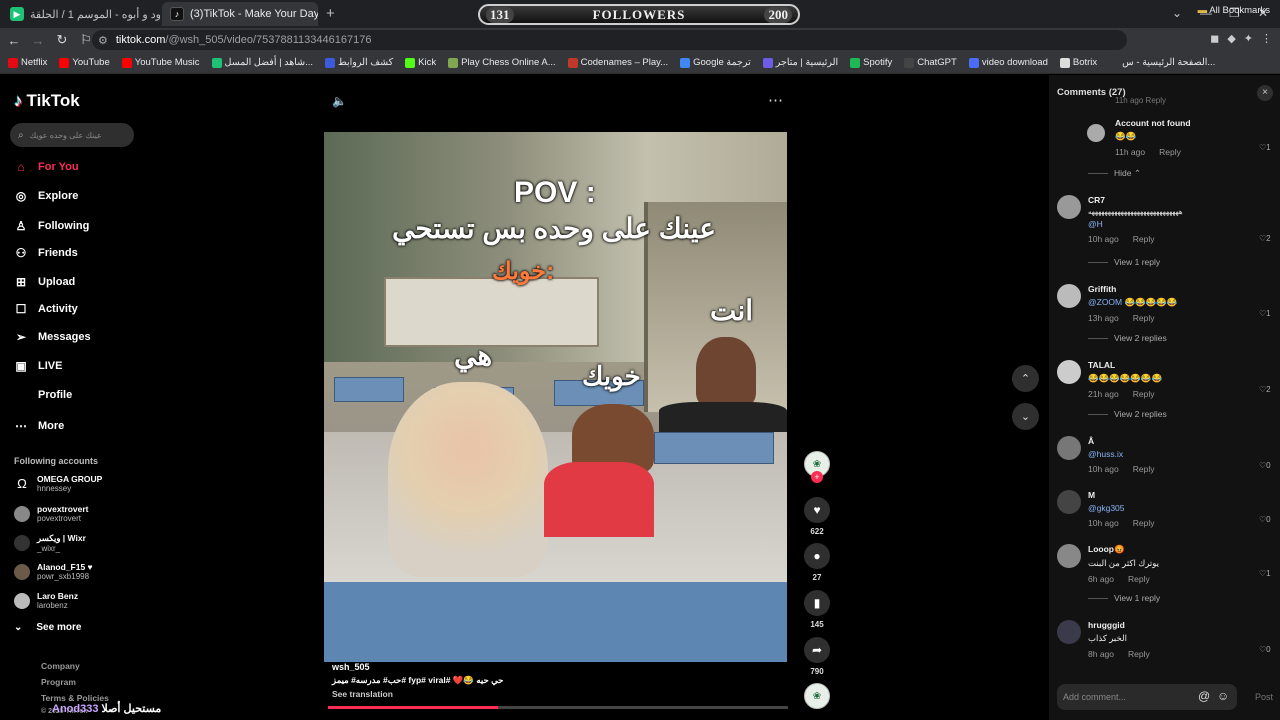  What do you see at coordinates (1178, 495) in the screenshot?
I see `comment-author: M` at bounding box center [1178, 495].